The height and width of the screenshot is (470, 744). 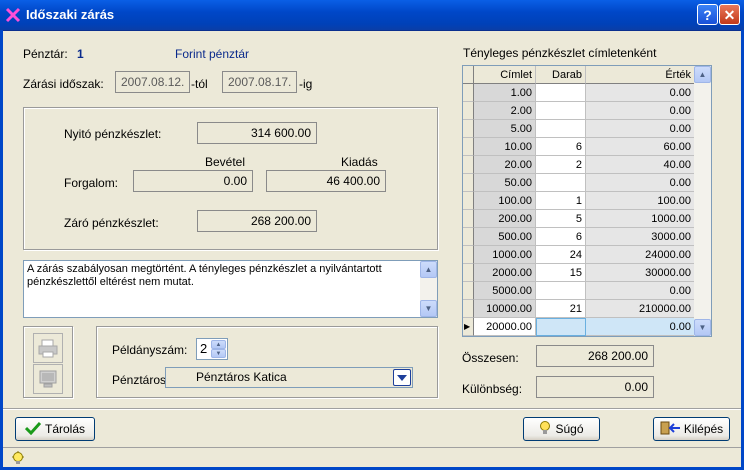 I want to click on cimlet-cell: 1000.00, so click(x=505, y=255).